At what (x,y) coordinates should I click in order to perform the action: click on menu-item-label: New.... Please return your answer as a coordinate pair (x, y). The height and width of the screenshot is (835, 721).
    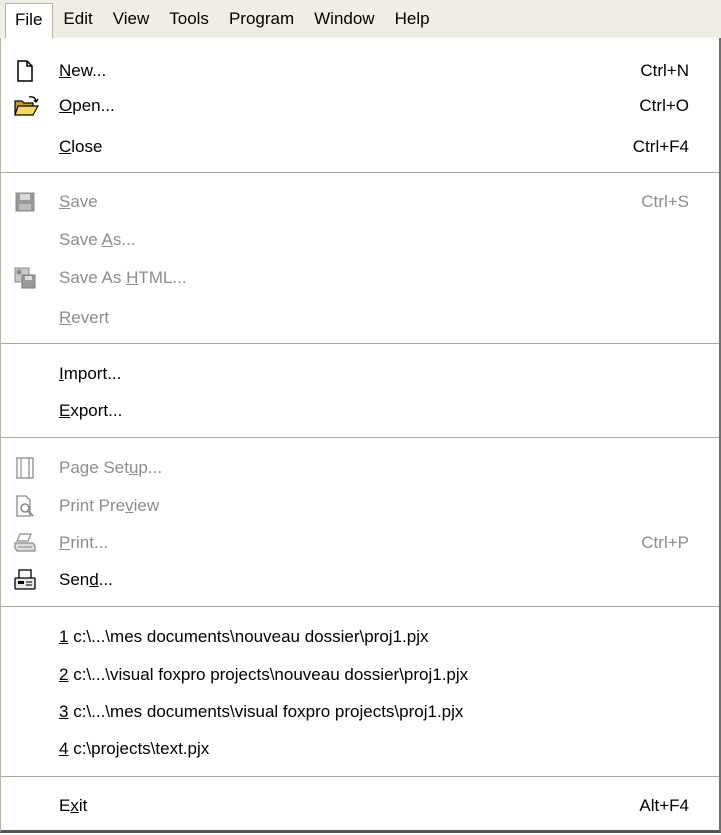
    Looking at the image, I should click on (83, 70).